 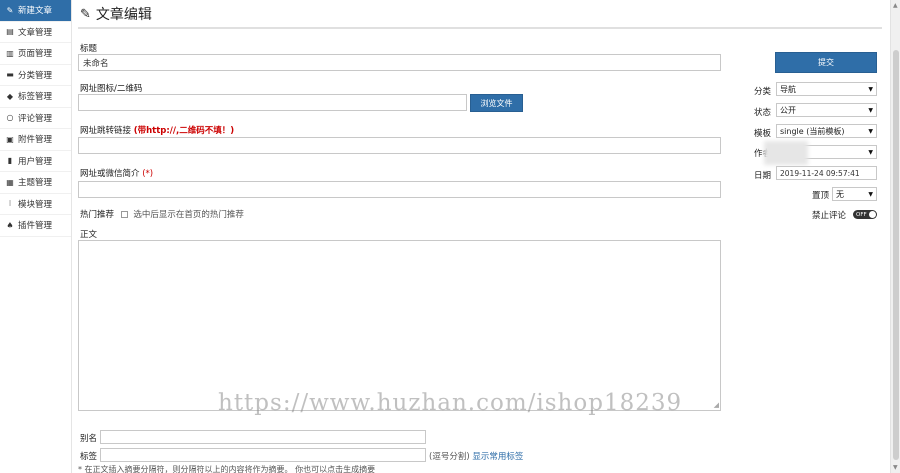 What do you see at coordinates (497, 457) in the screenshot?
I see `show-common-tags-link: 显示常用标签` at bounding box center [497, 457].